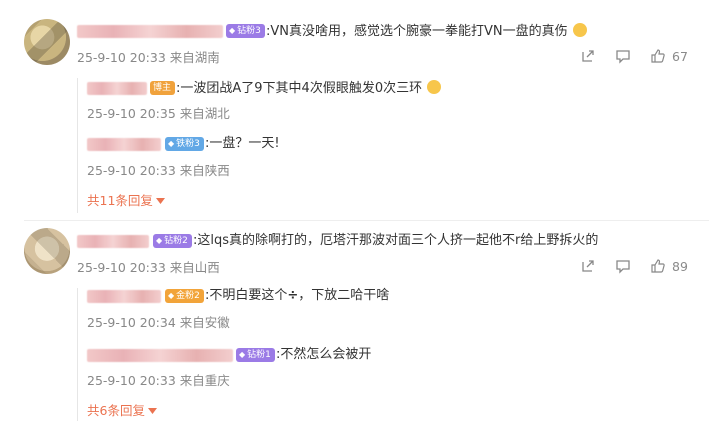  I want to click on cat-face-icon, so click(579, 30).